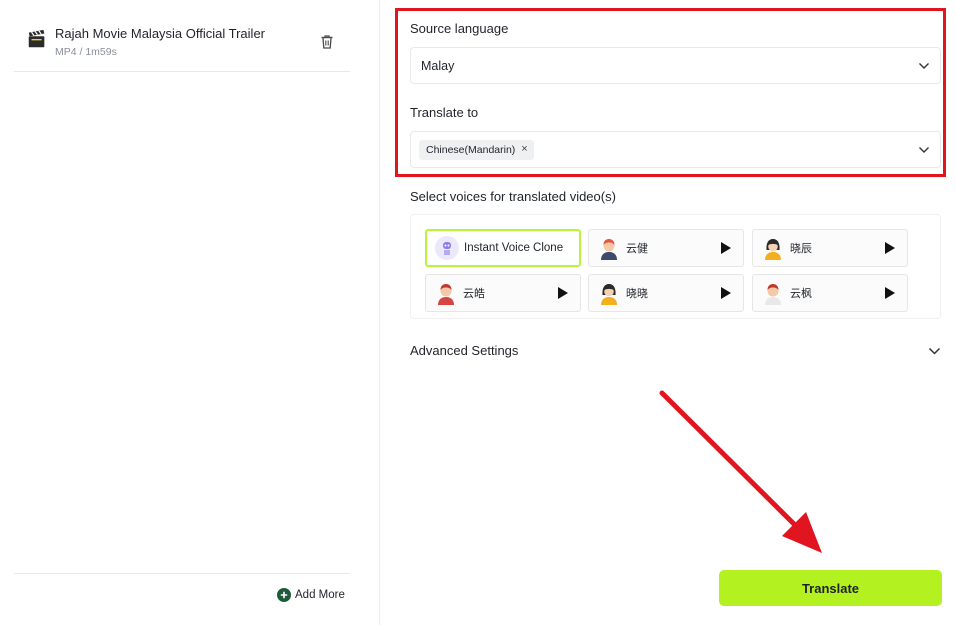 This screenshot has height=625, width=956. Describe the element at coordinates (182, 573) in the screenshot. I see `divider` at that location.